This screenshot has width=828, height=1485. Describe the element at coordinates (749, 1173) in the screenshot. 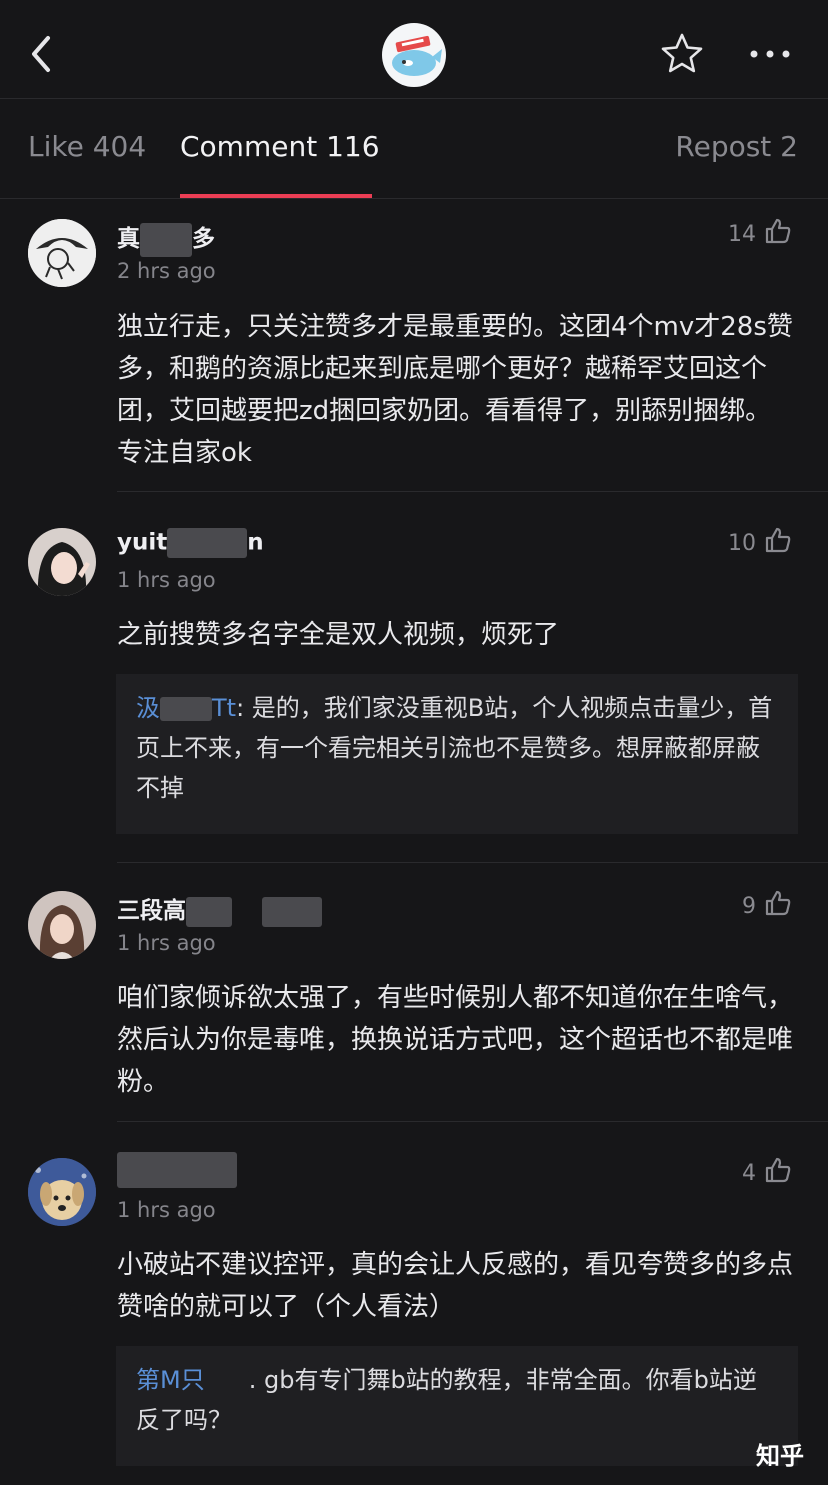

I see `like-count: 4` at that location.